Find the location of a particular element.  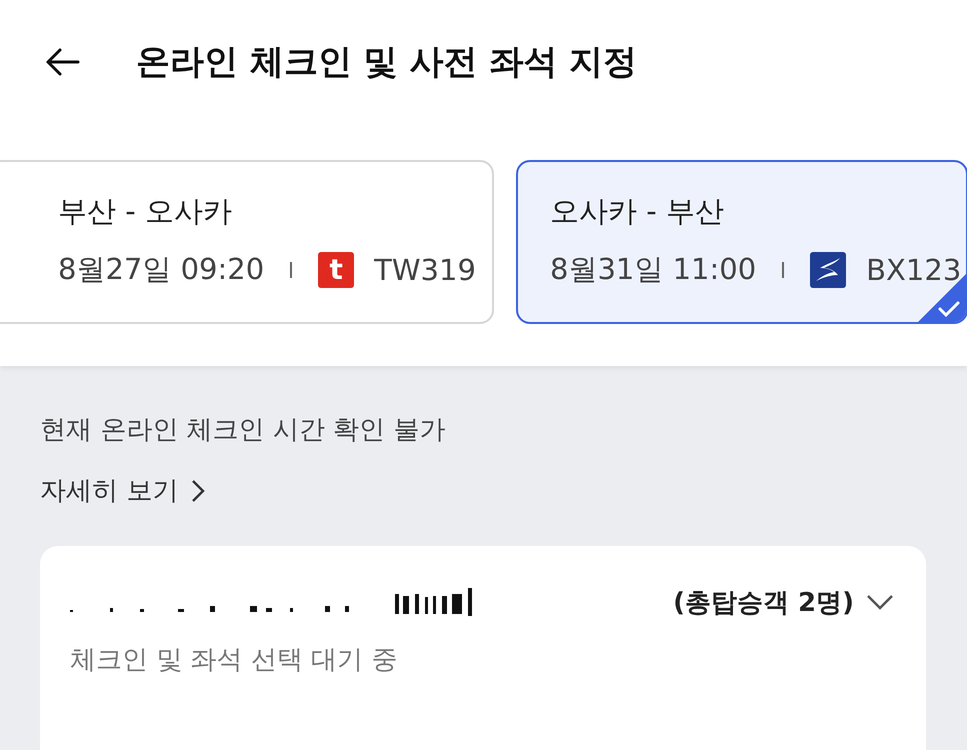

notice-text: 현재 온라인 체크인 시간 확인 불가 is located at coordinates (243, 430).